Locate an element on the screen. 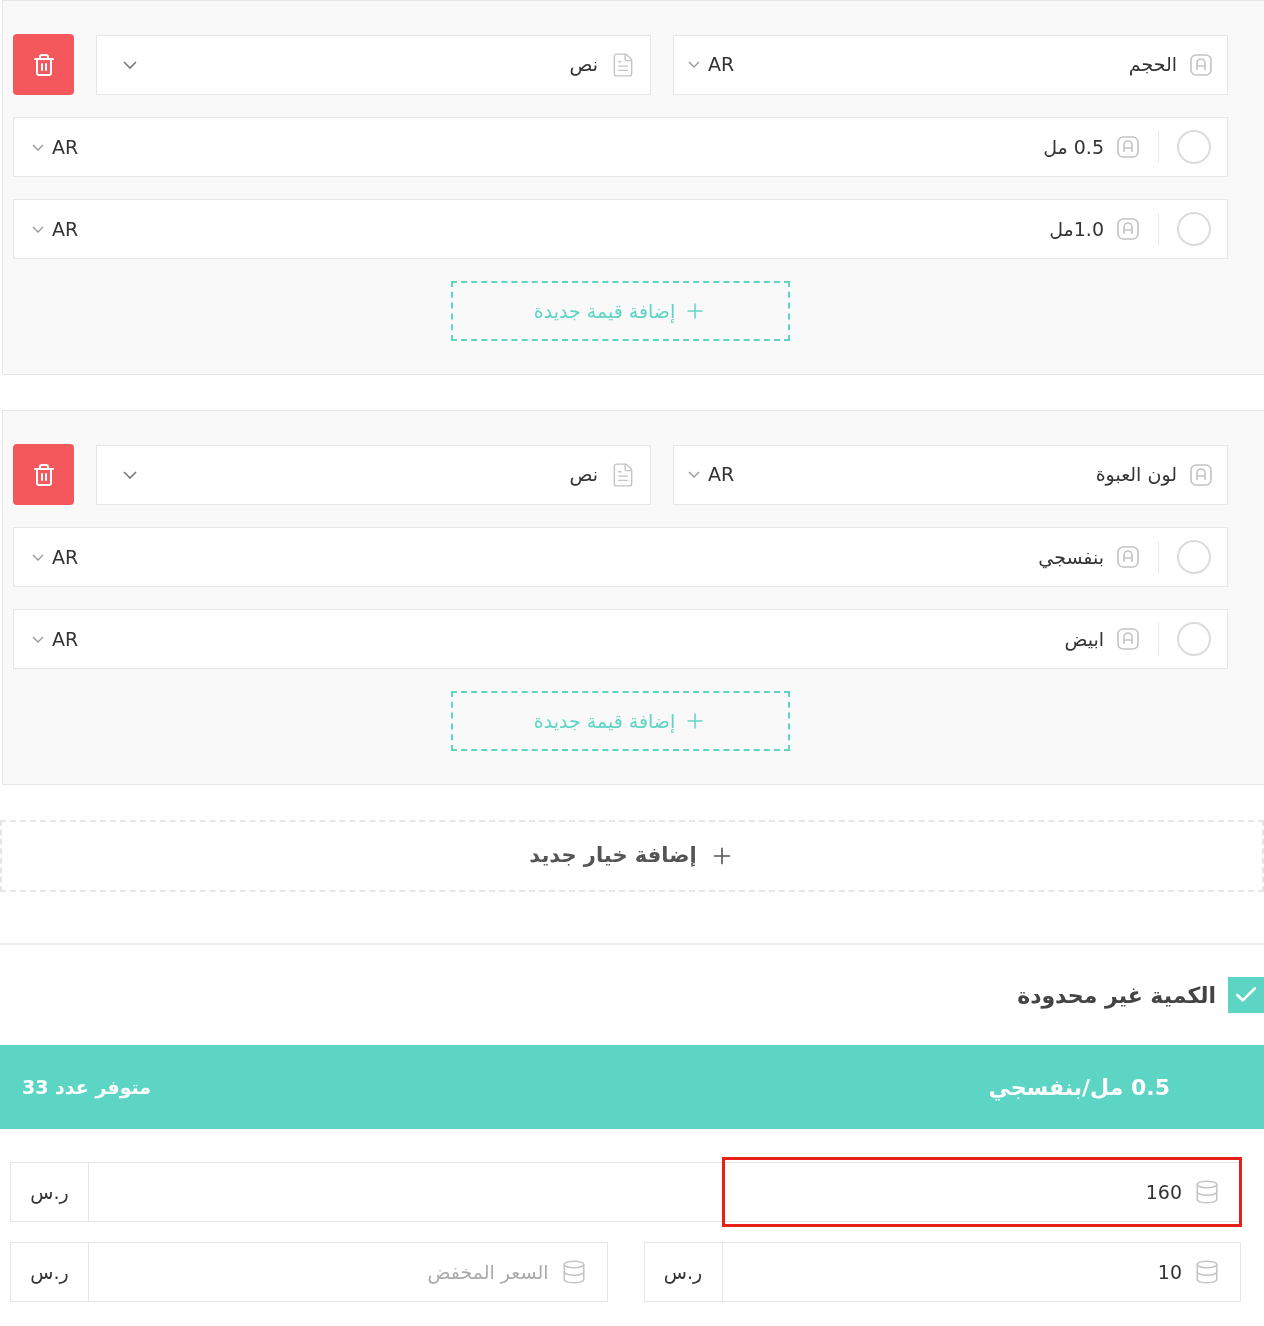 The height and width of the screenshot is (1326, 1264). value-label: ابيض is located at coordinates (1084, 639).